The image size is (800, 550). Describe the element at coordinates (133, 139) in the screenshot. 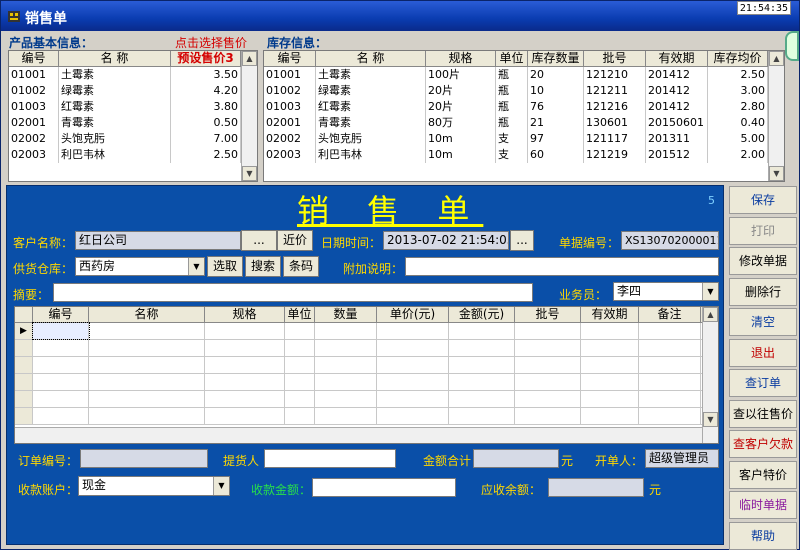

I see `product-row: 02002 头饱克肟 7.00` at that location.